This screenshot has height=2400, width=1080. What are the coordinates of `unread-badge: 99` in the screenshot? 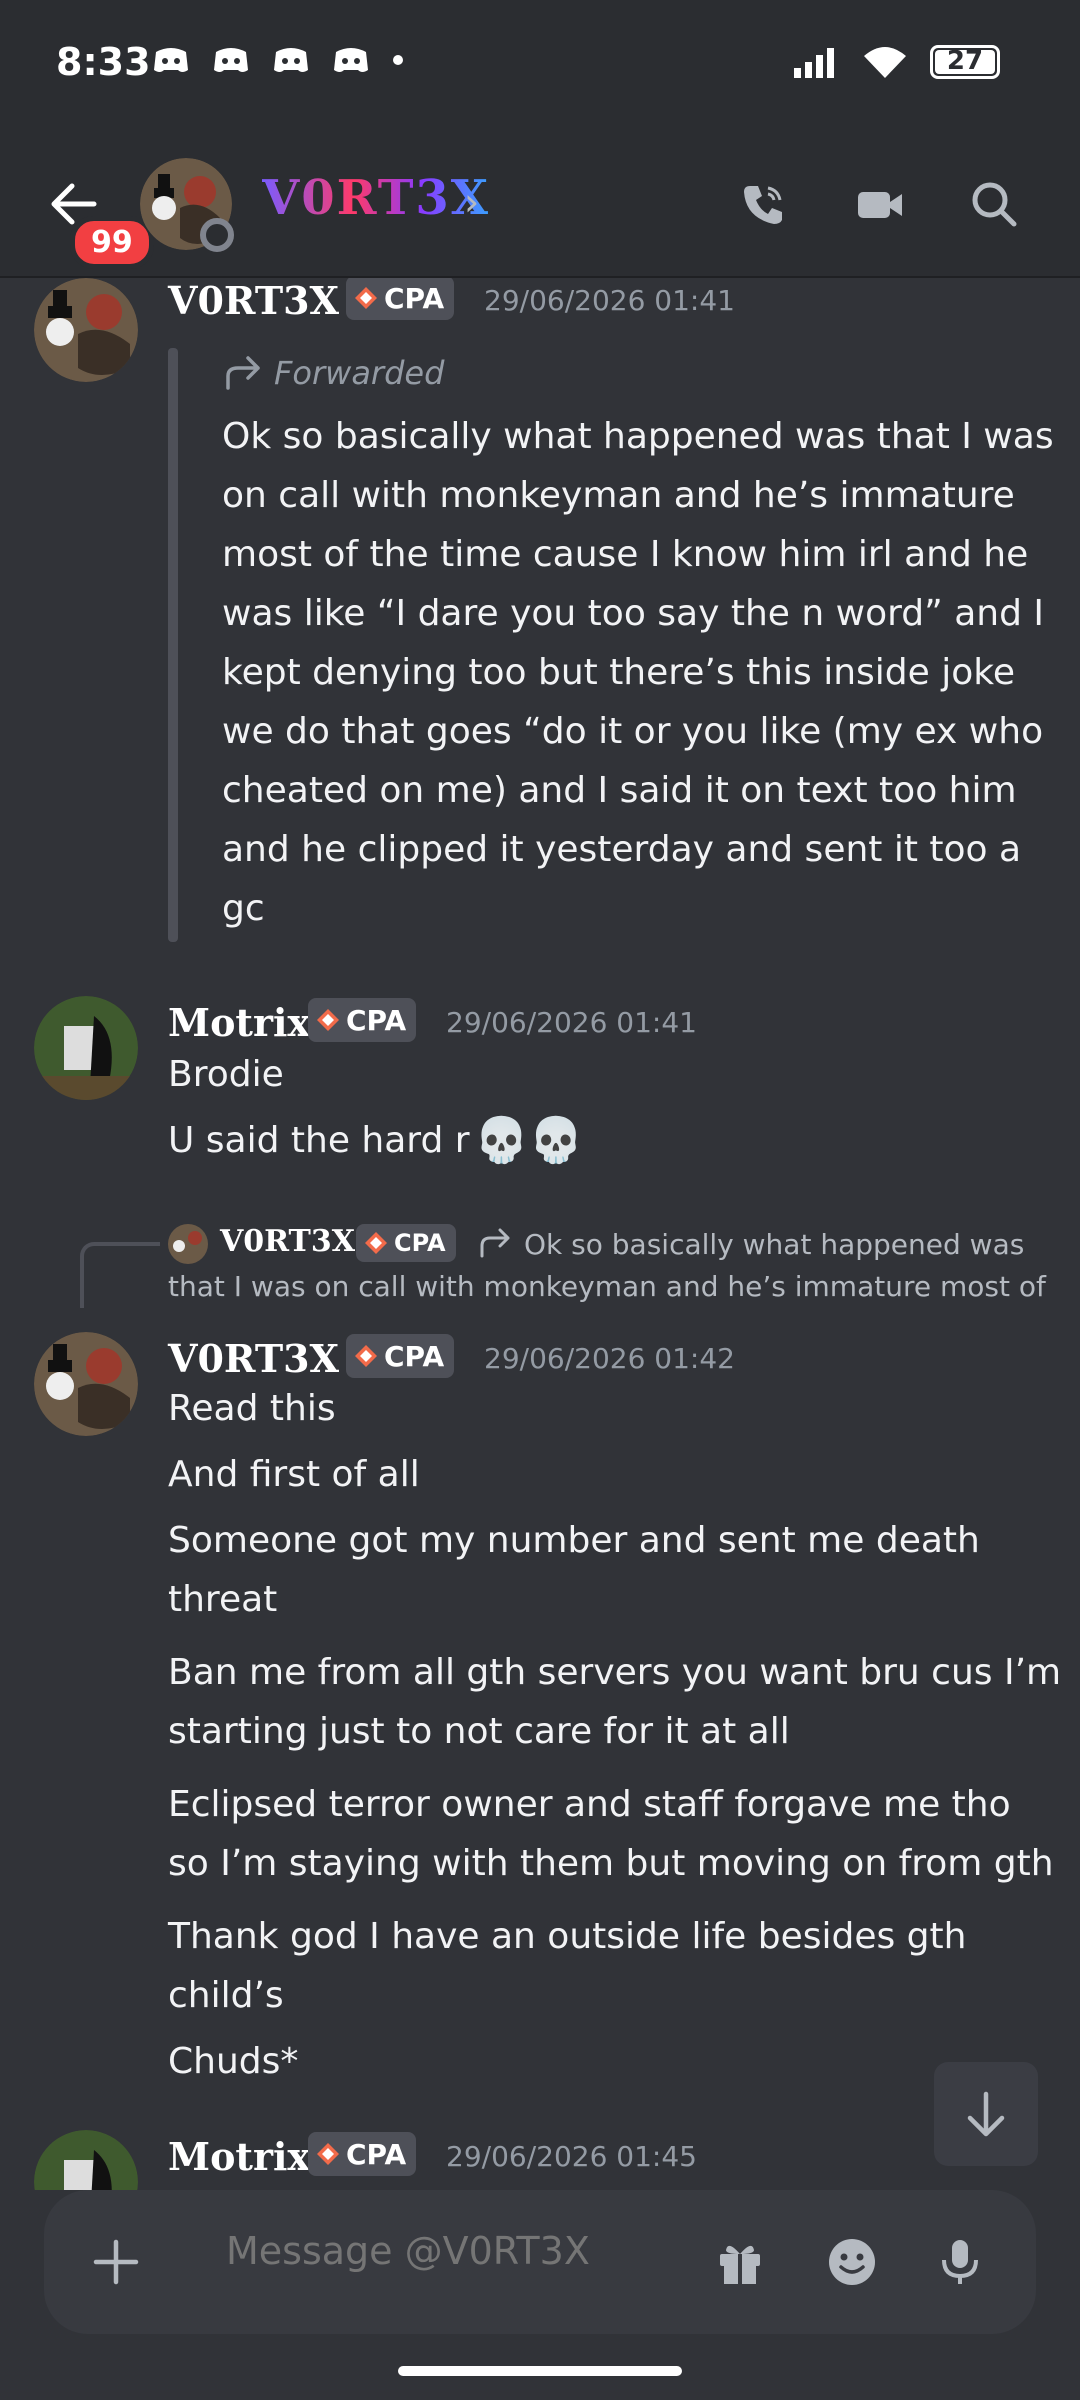 It's located at (112, 242).